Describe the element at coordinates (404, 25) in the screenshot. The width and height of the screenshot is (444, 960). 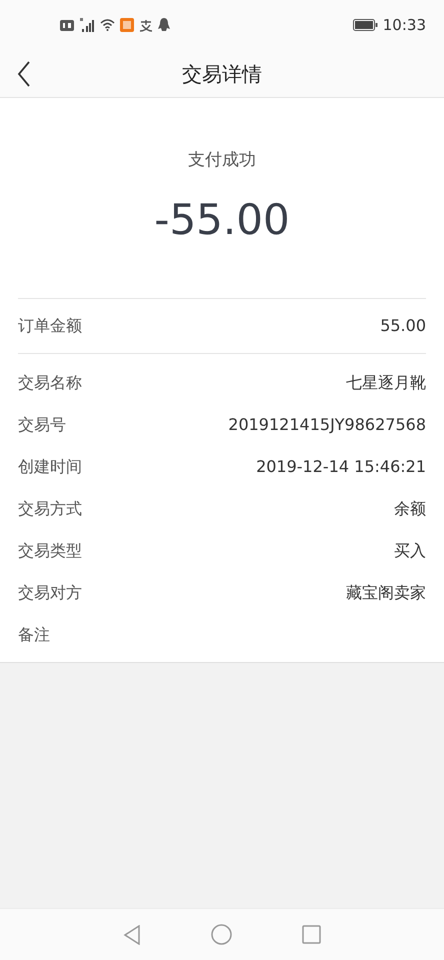
I see `status-time: 10:33` at that location.